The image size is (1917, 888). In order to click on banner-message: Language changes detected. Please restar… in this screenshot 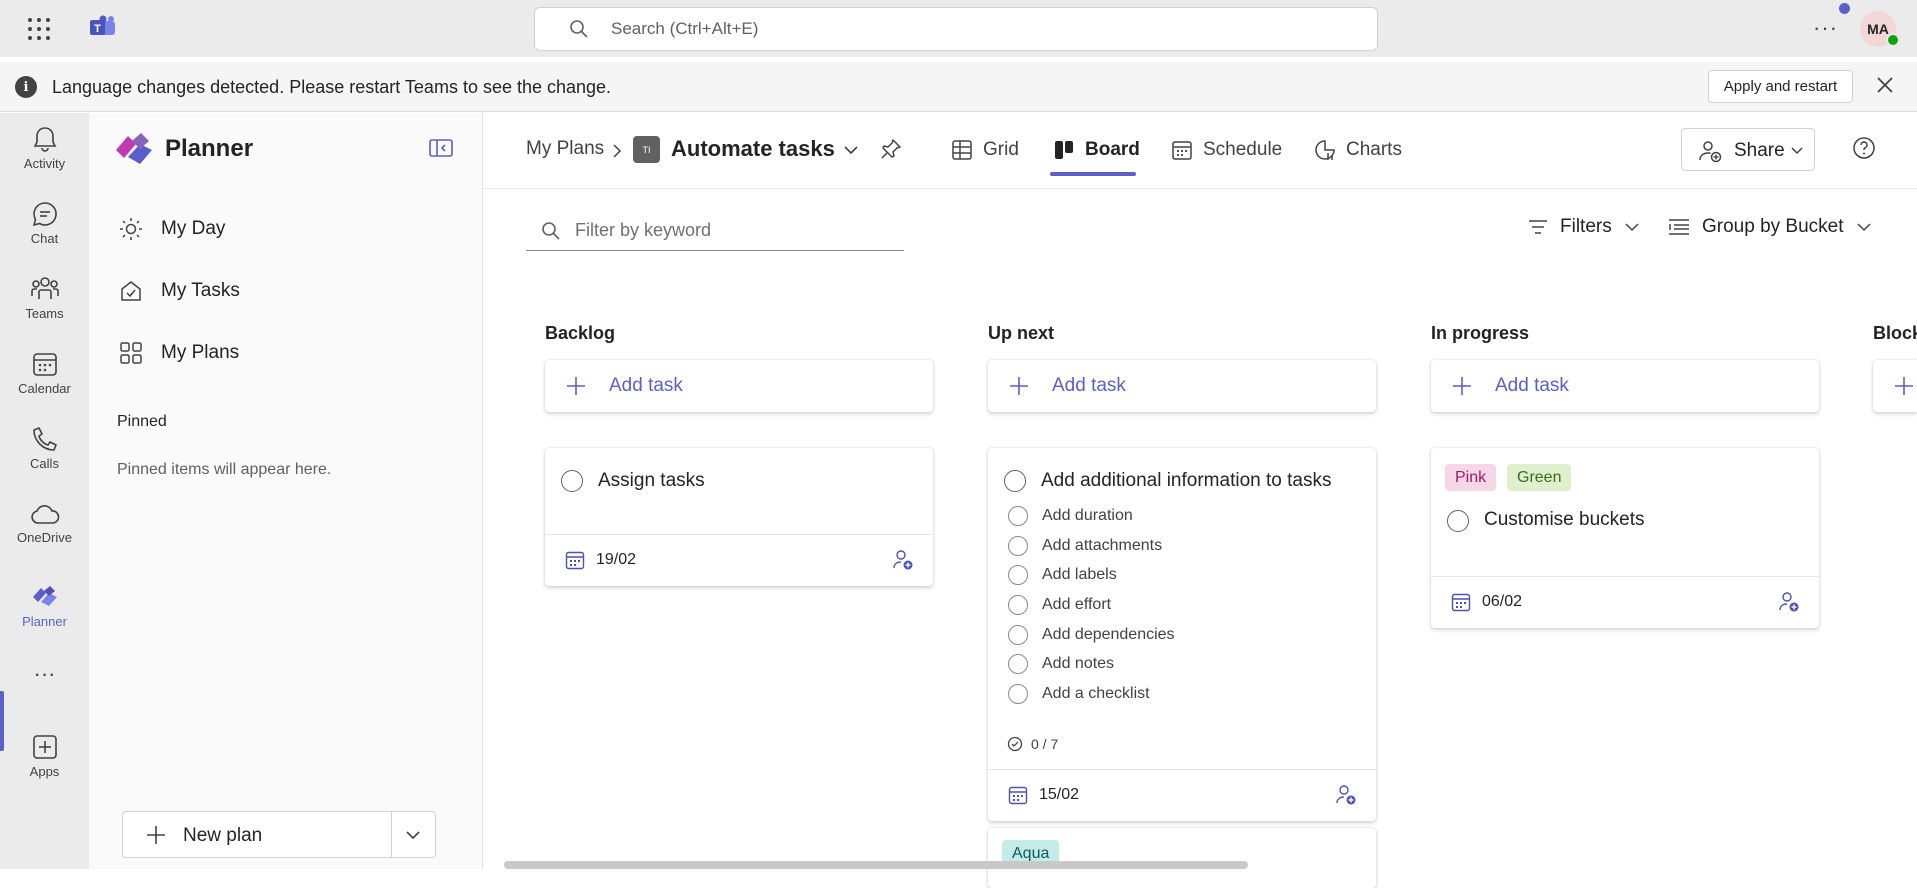, I will do `click(332, 87)`.